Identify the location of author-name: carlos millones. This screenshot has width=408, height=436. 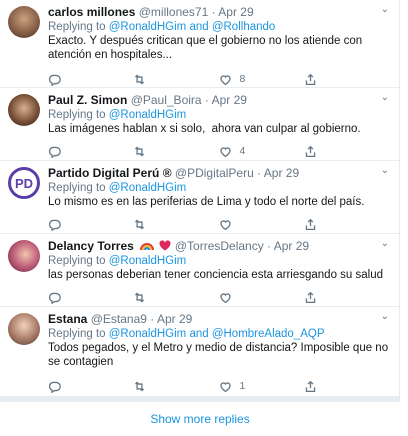
(91, 12).